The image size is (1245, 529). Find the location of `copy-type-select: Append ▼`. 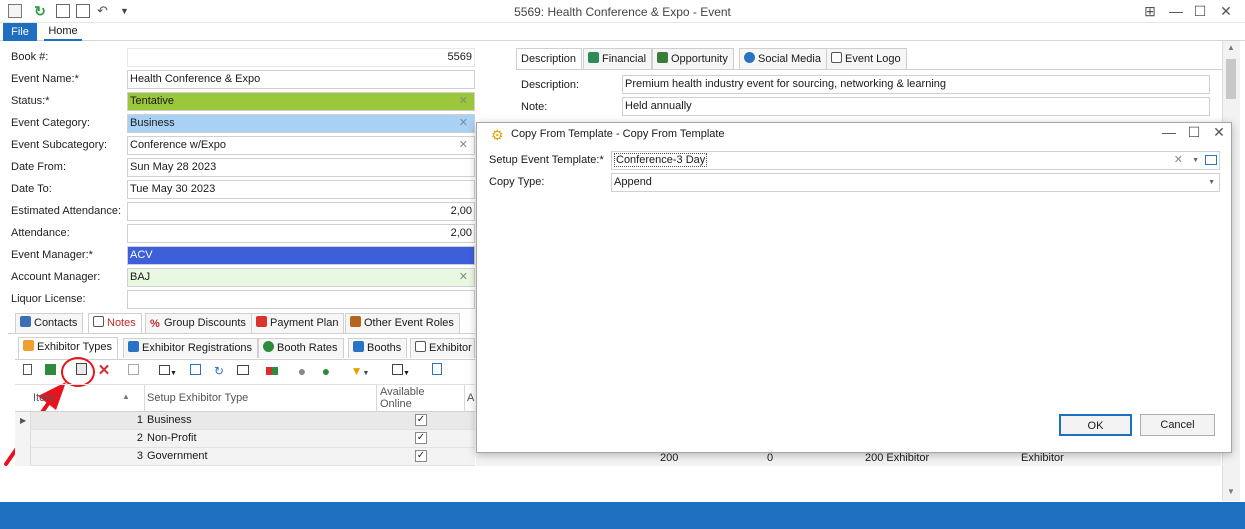

copy-type-select: Append ▼ is located at coordinates (915, 182).